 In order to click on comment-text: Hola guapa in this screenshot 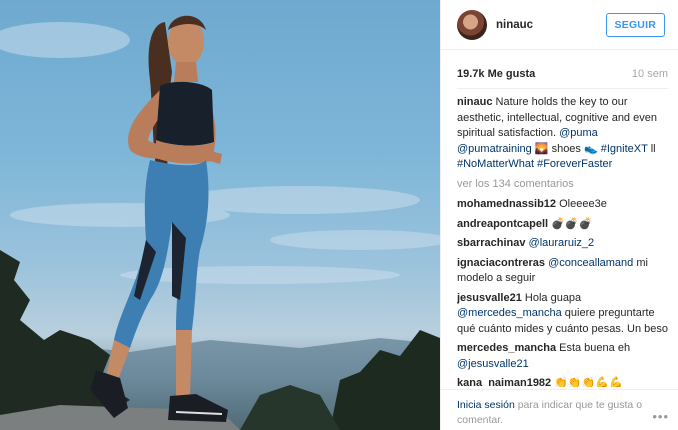, I will do `click(551, 297)`.